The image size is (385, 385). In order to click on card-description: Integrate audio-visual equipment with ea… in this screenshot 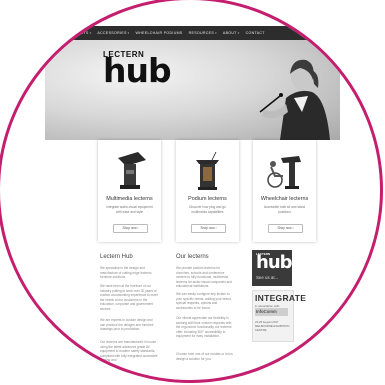, I will do `click(129, 209)`.